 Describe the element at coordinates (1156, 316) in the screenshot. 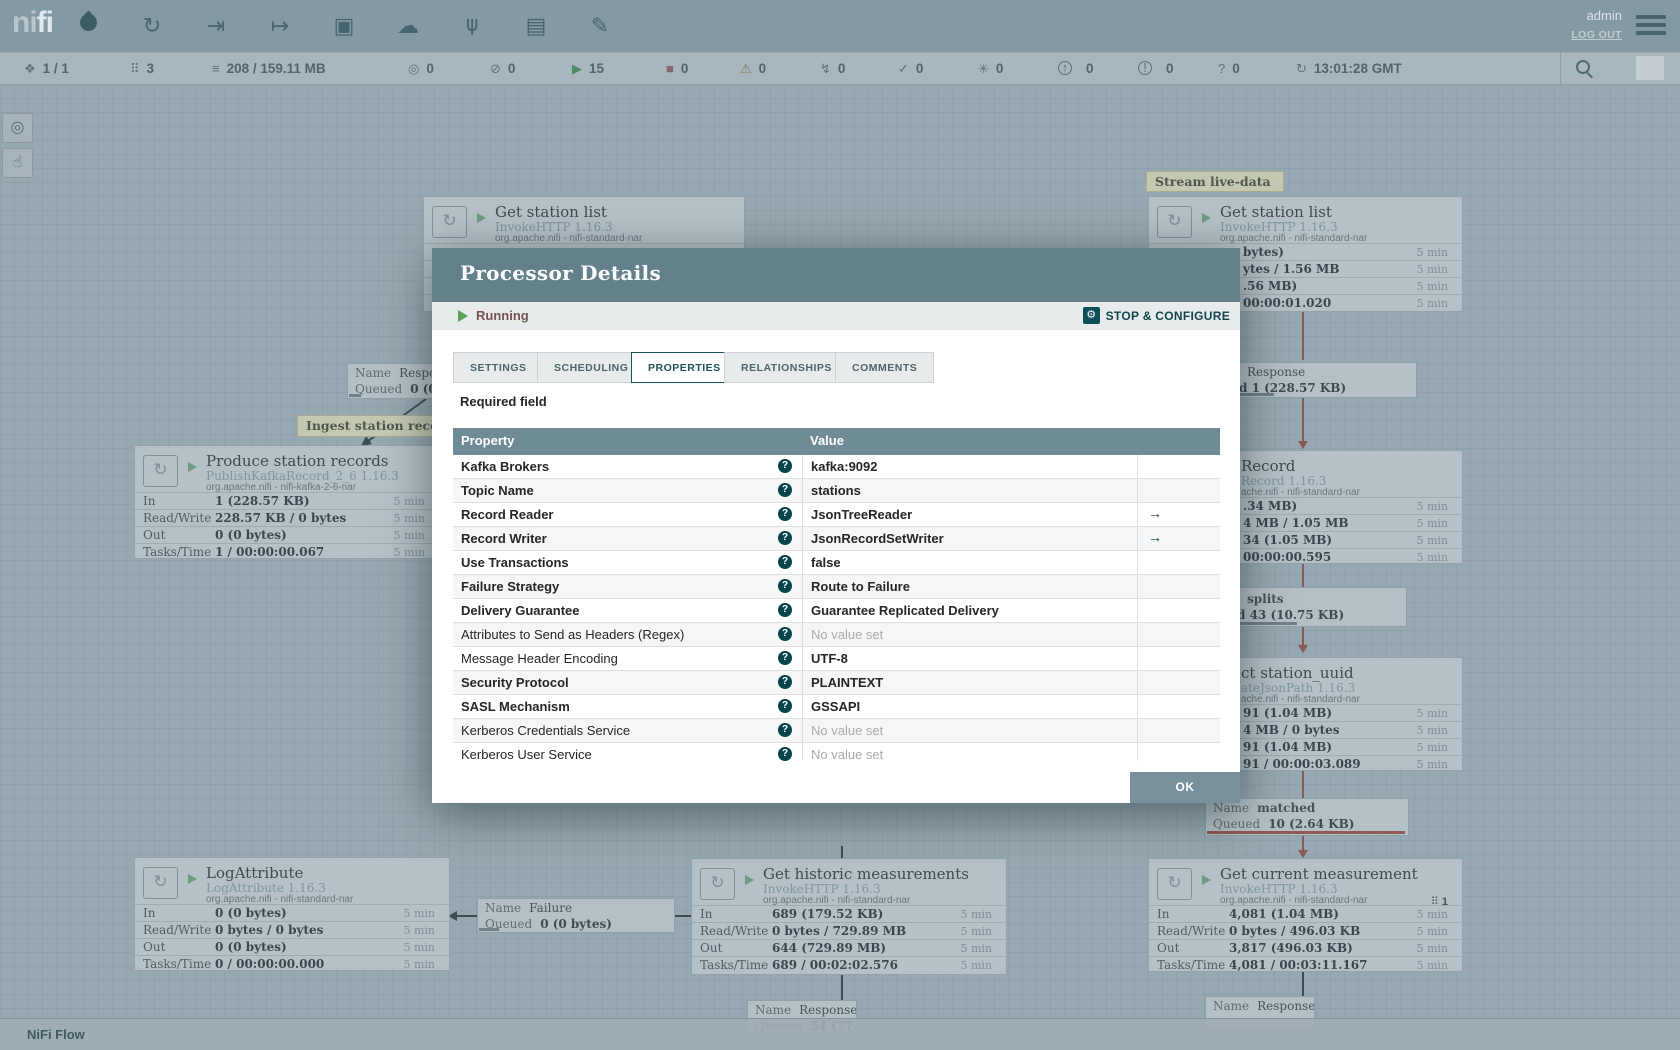

I see `stop-and-configure-button: ⚙ STOP & CONFIGURE` at that location.